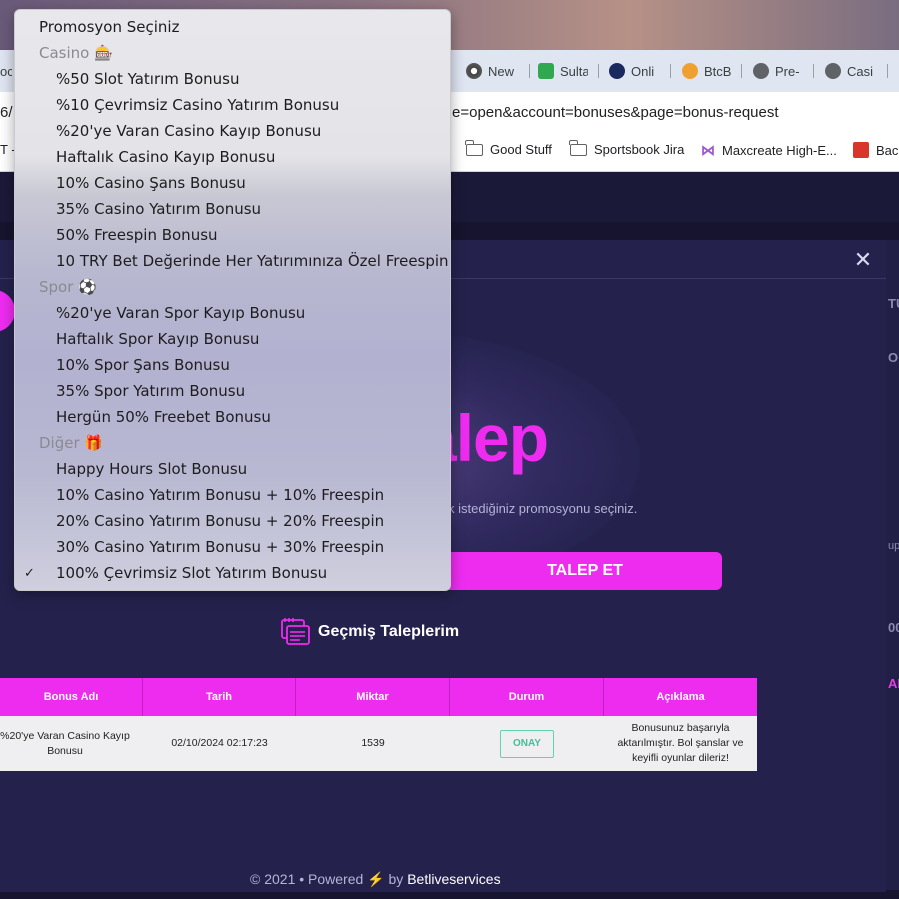 Image resolution: width=899 pixels, height=899 pixels. I want to click on lightning-icon: ⚡, so click(376, 879).